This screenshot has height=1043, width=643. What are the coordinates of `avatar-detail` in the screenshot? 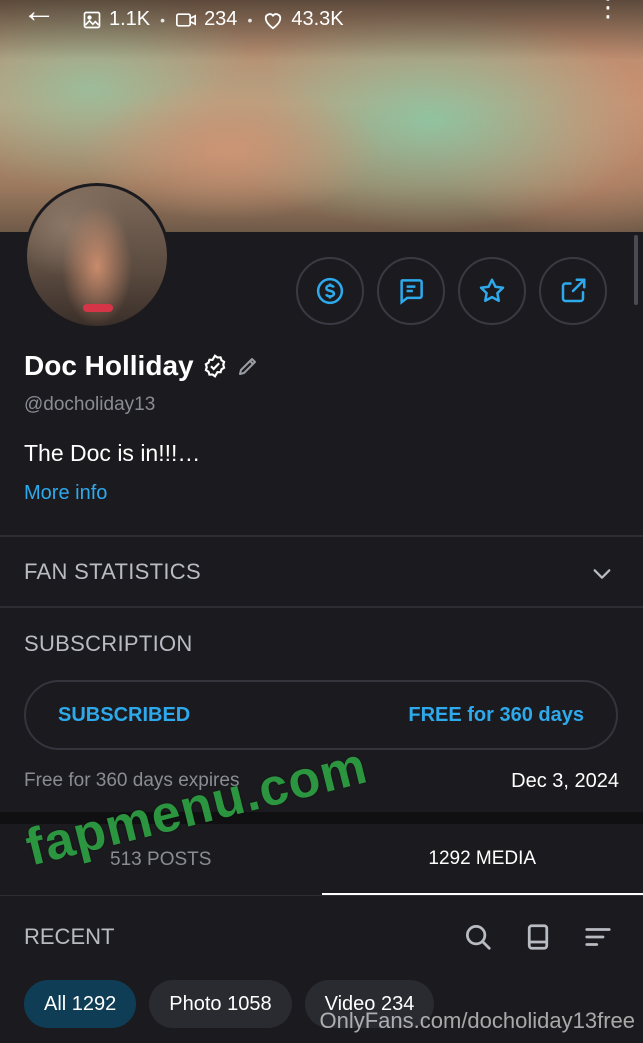 It's located at (98, 308).